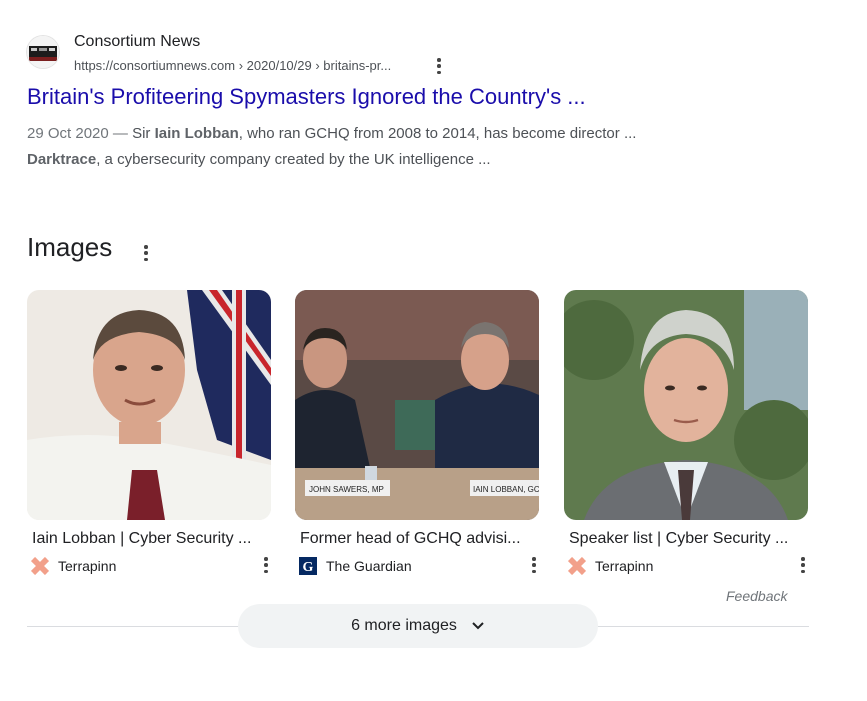  I want to click on feedback-link: Feedback, so click(756, 596).